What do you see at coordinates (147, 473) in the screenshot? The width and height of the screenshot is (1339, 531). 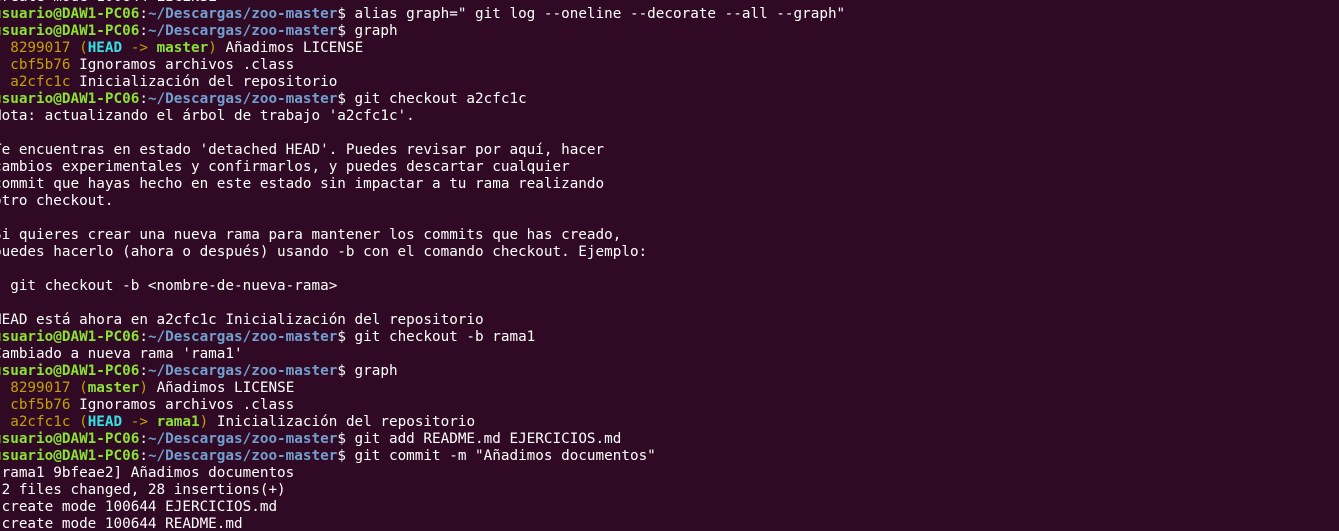 I see `output-line: [rama1 9bfeae2] Añadimos documentos` at bounding box center [147, 473].